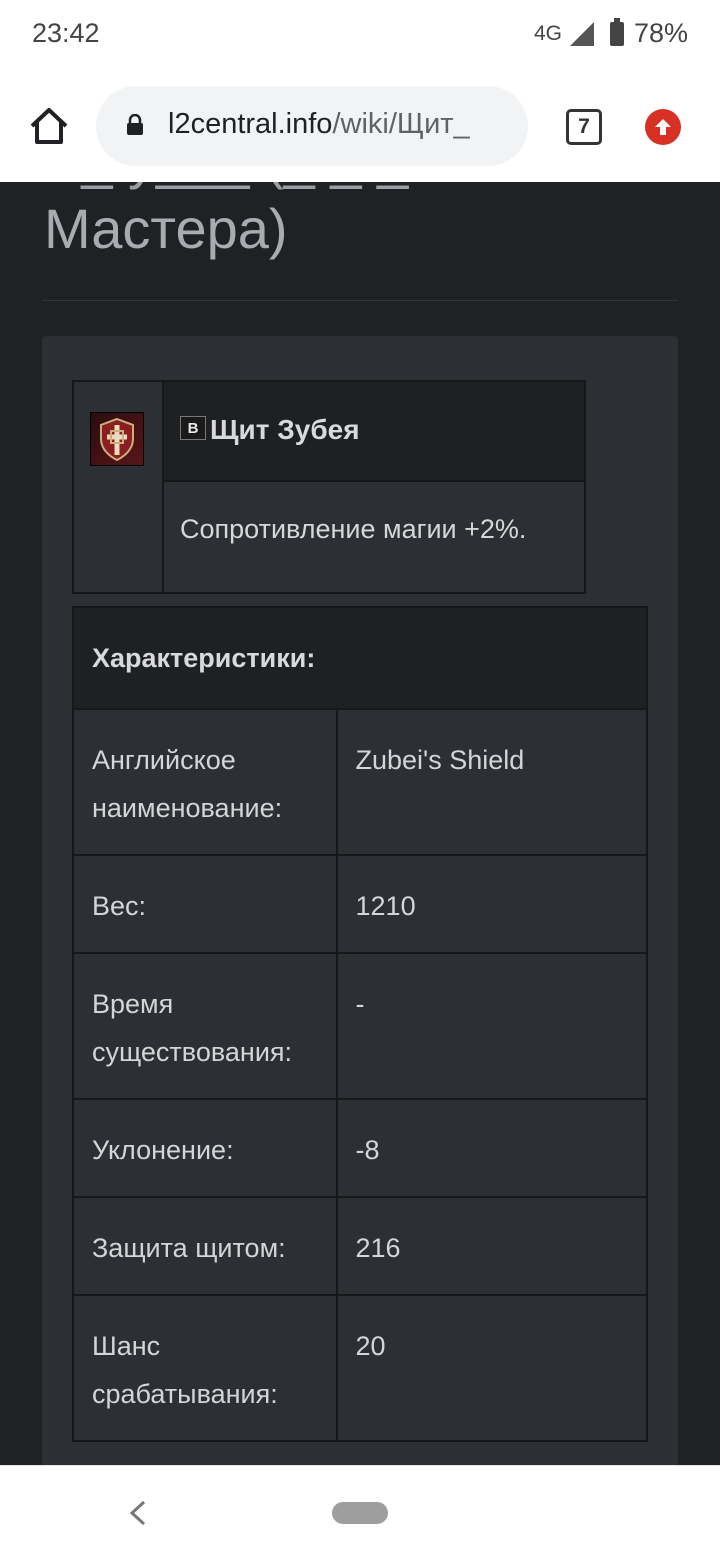  I want to click on item-icon-cell, so click(119, 487).